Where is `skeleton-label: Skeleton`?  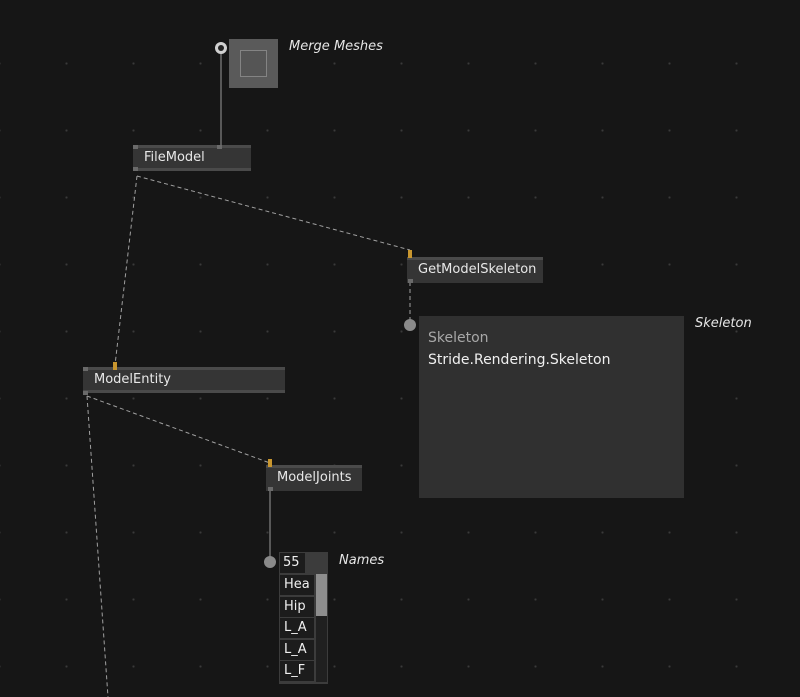
skeleton-label: Skeleton is located at coordinates (723, 323).